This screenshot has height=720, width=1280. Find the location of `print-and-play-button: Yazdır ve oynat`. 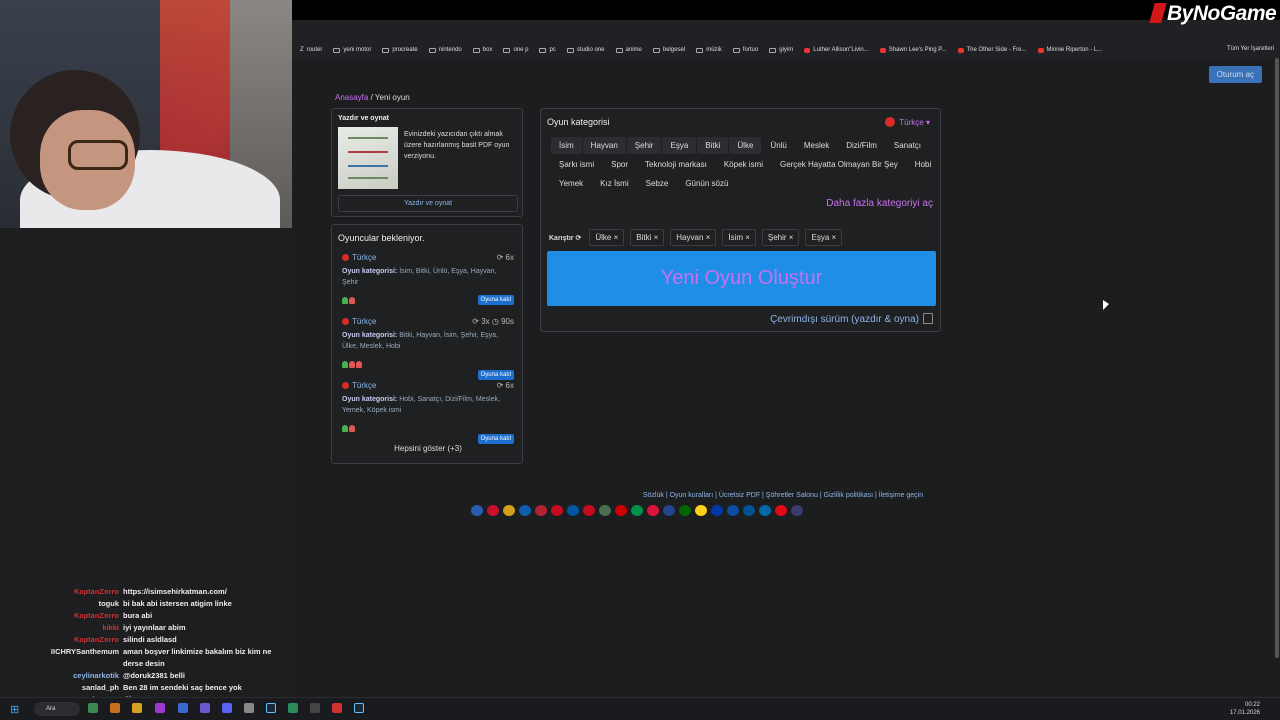

print-and-play-button: Yazdır ve oynat is located at coordinates (428, 203).